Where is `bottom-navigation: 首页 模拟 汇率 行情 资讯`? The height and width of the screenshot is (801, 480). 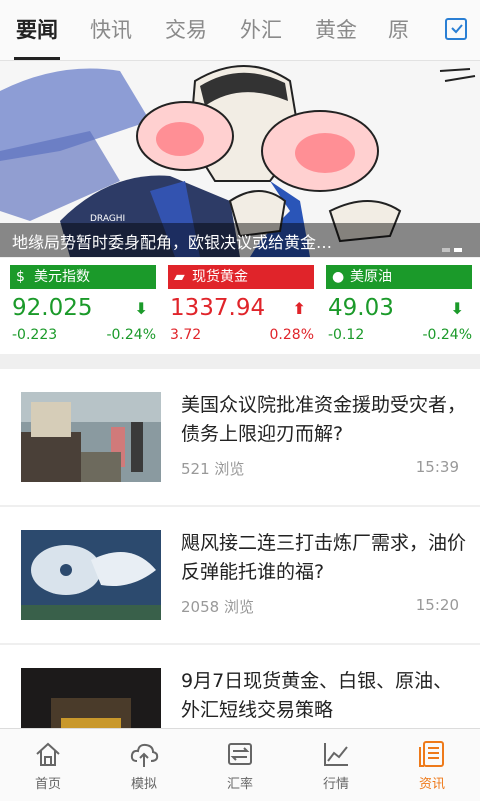 bottom-navigation: 首页 模拟 汇率 行情 资讯 is located at coordinates (240, 764).